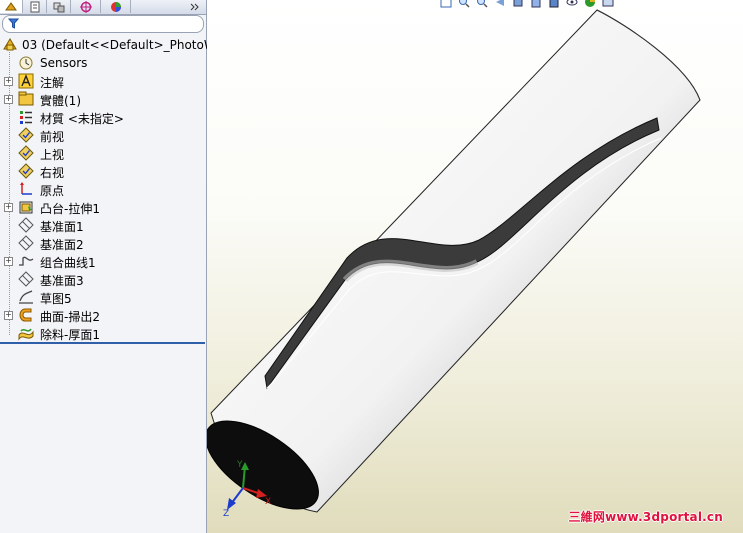  I want to click on panel-tab-strip, so click(103, 7).